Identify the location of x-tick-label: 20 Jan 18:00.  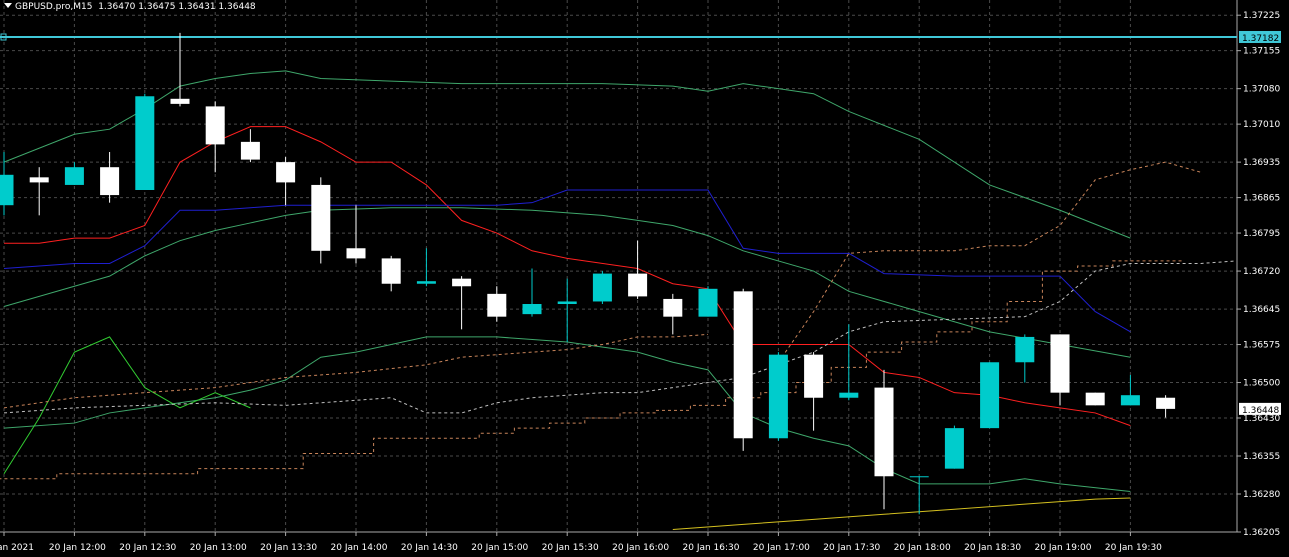
(922, 548).